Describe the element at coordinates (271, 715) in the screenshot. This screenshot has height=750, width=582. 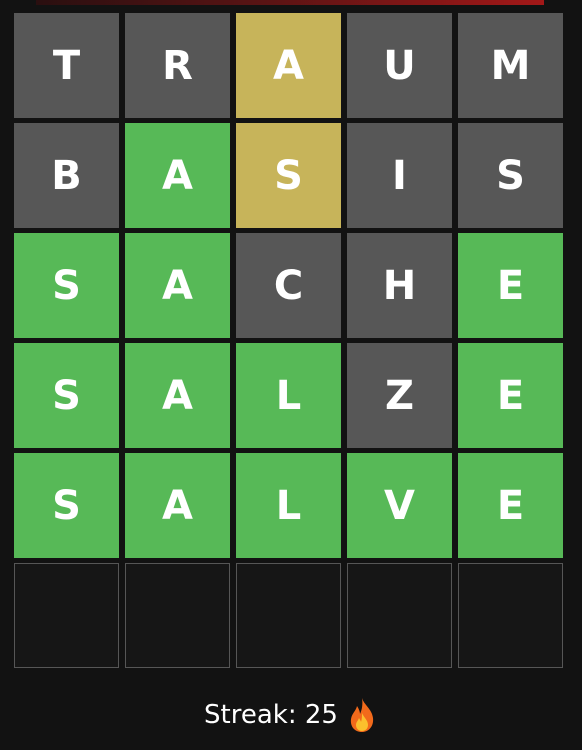
I see `streak-label: Streak: 25` at that location.